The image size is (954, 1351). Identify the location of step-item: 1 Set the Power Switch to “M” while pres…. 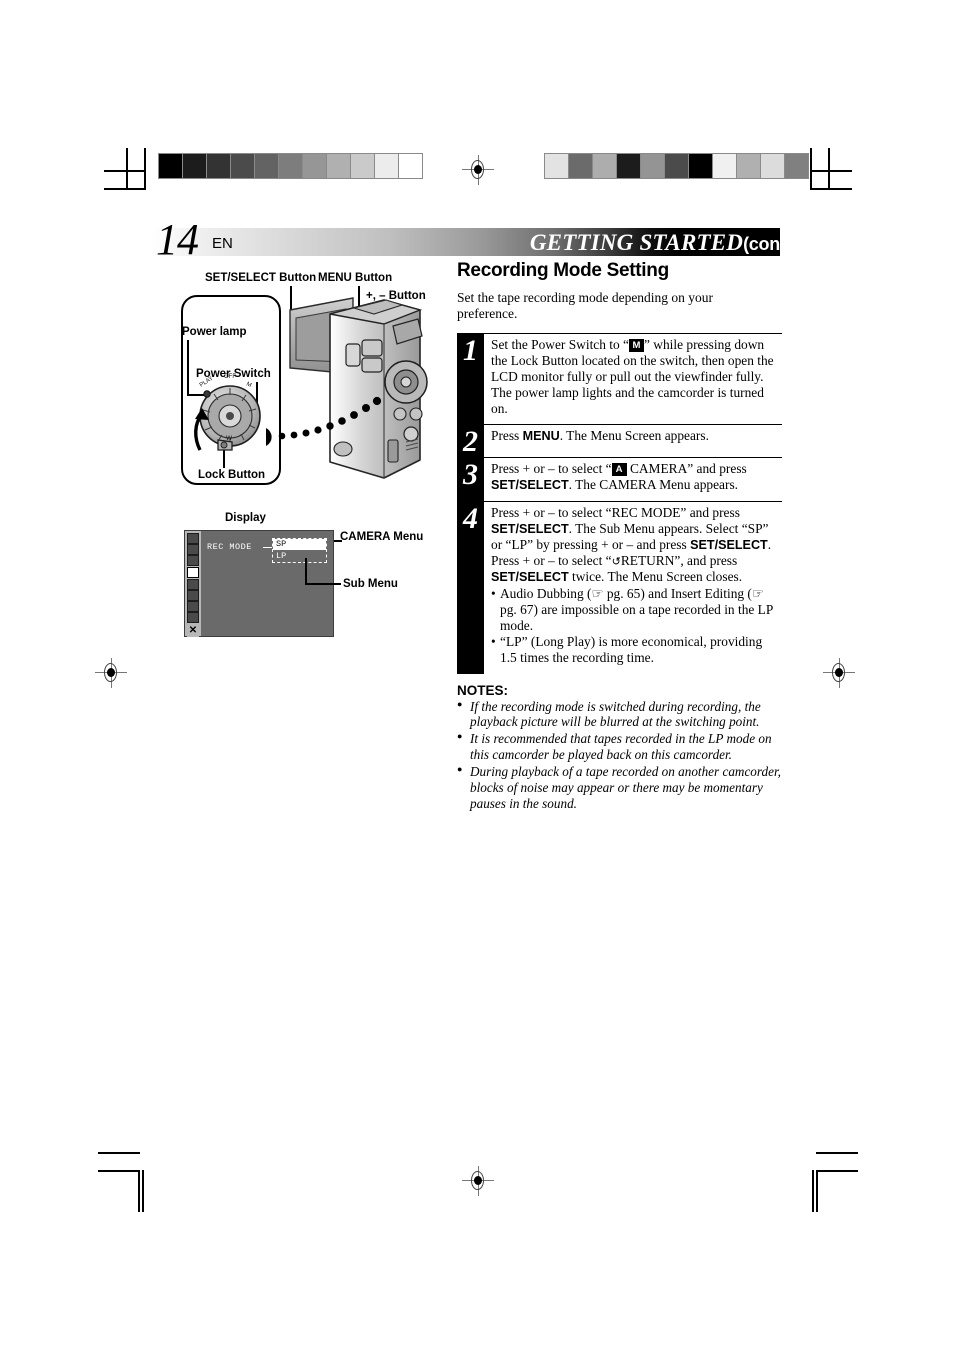
(619, 378).